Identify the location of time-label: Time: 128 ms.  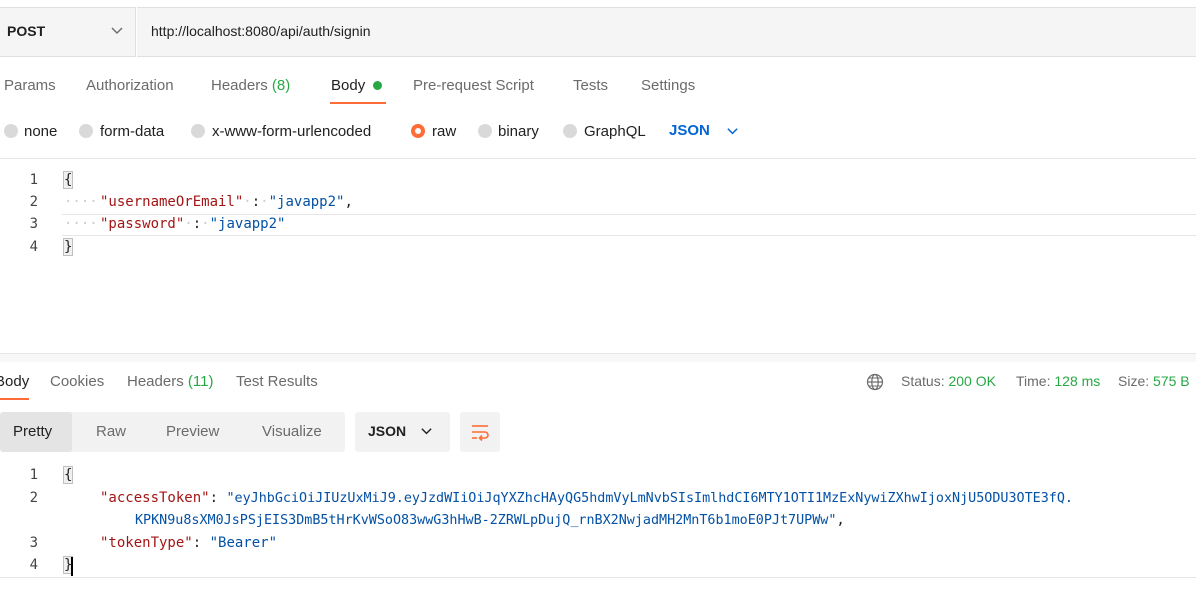
(1058, 381).